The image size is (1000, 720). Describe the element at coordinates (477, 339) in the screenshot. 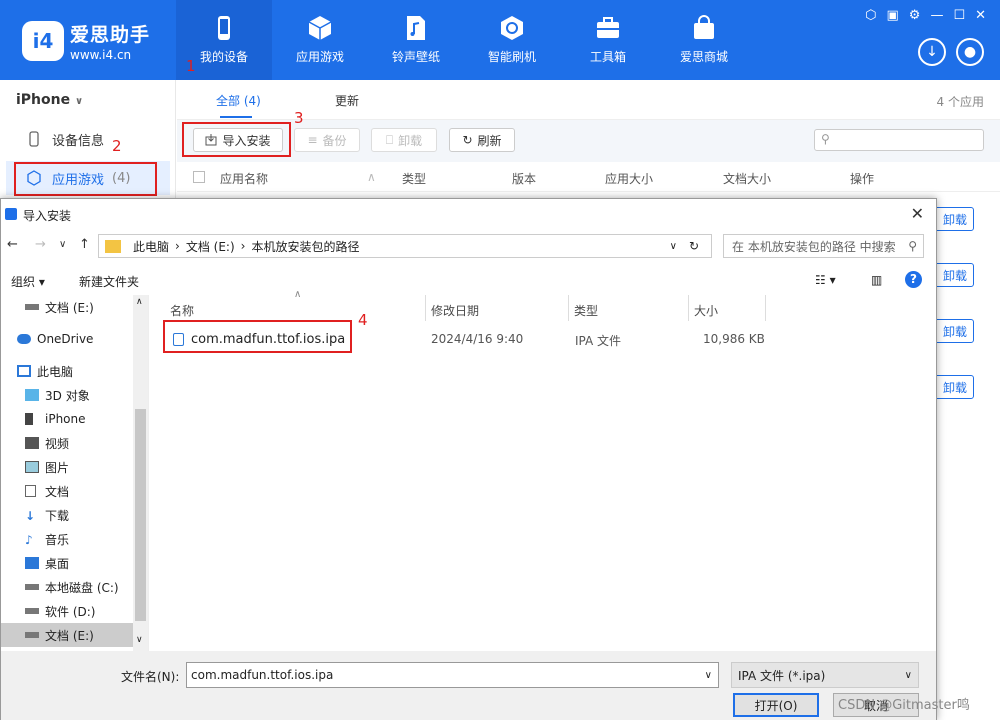

I see `file-modified: 2024/4/16 9:40` at that location.